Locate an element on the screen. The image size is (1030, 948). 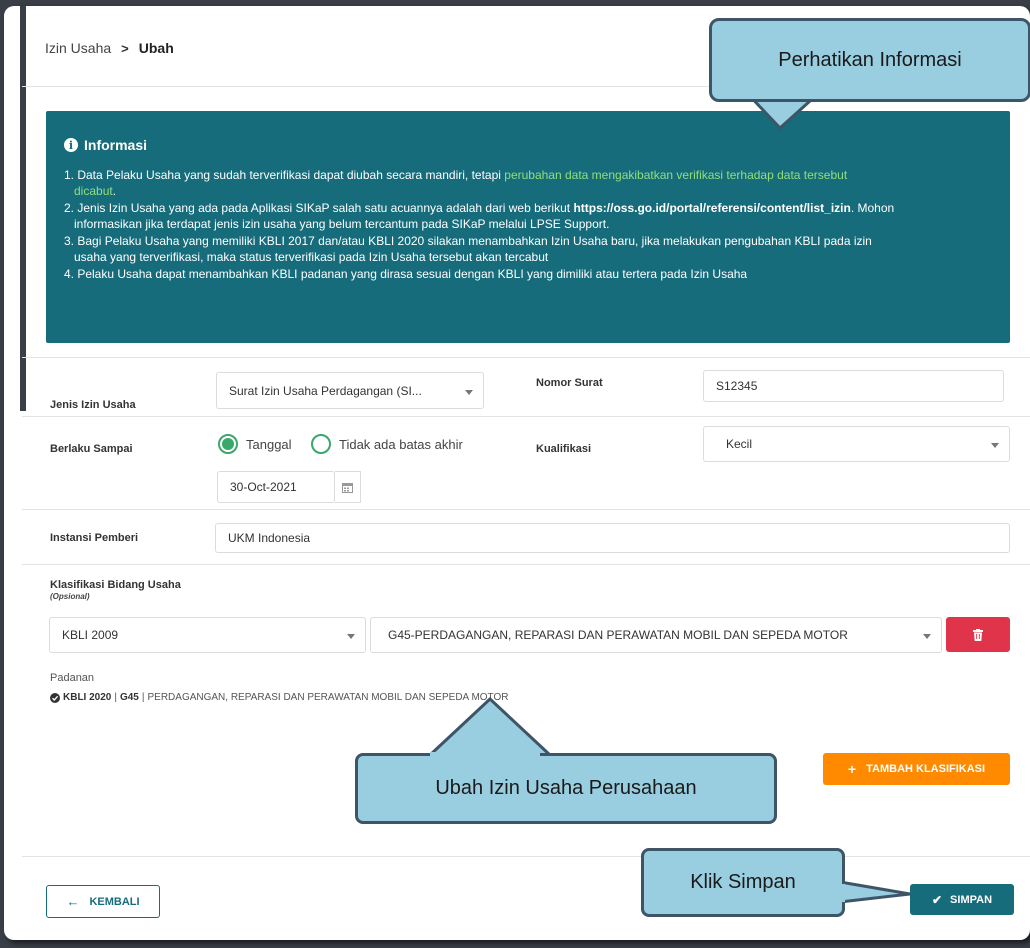
delete-klasifikasi-button is located at coordinates (978, 634).